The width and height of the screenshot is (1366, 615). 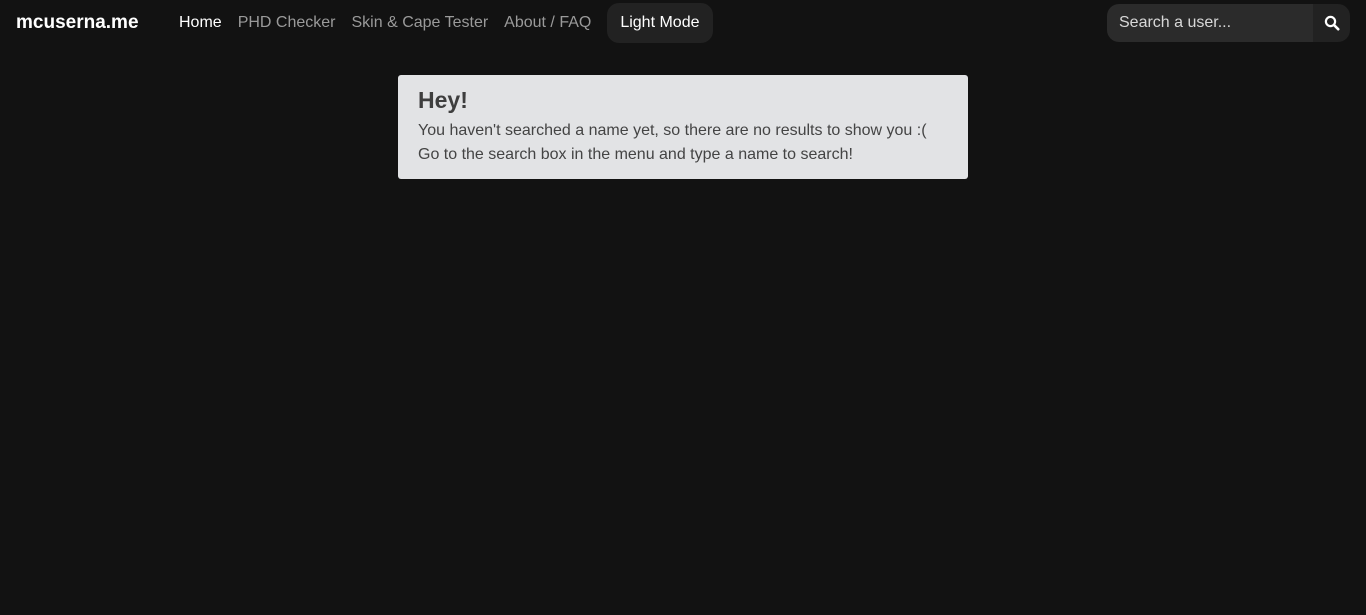 I want to click on nav-link-phd-checker: PHD Checker, so click(x=287, y=23).